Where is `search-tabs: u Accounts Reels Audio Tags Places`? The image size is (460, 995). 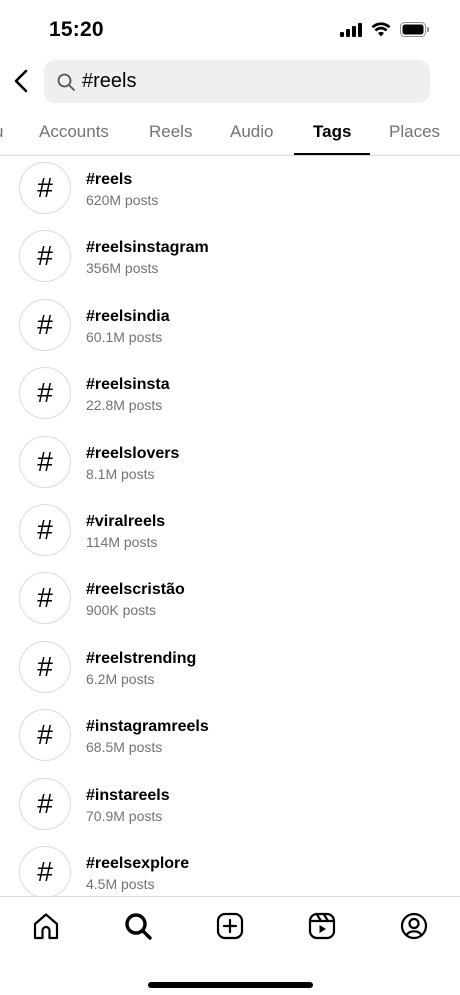 search-tabs: u Accounts Reels Audio Tags Places is located at coordinates (230, 133).